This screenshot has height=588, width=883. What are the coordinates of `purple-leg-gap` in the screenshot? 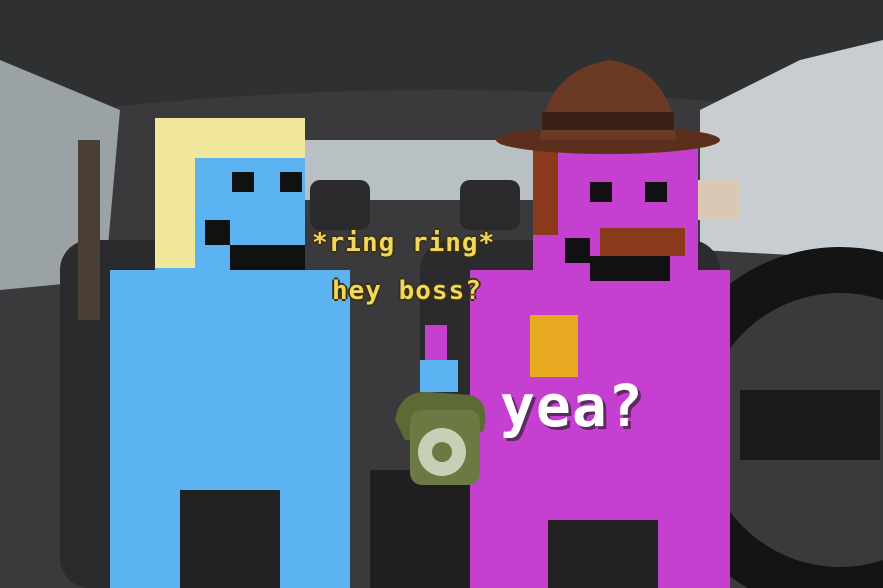 It's located at (603, 554).